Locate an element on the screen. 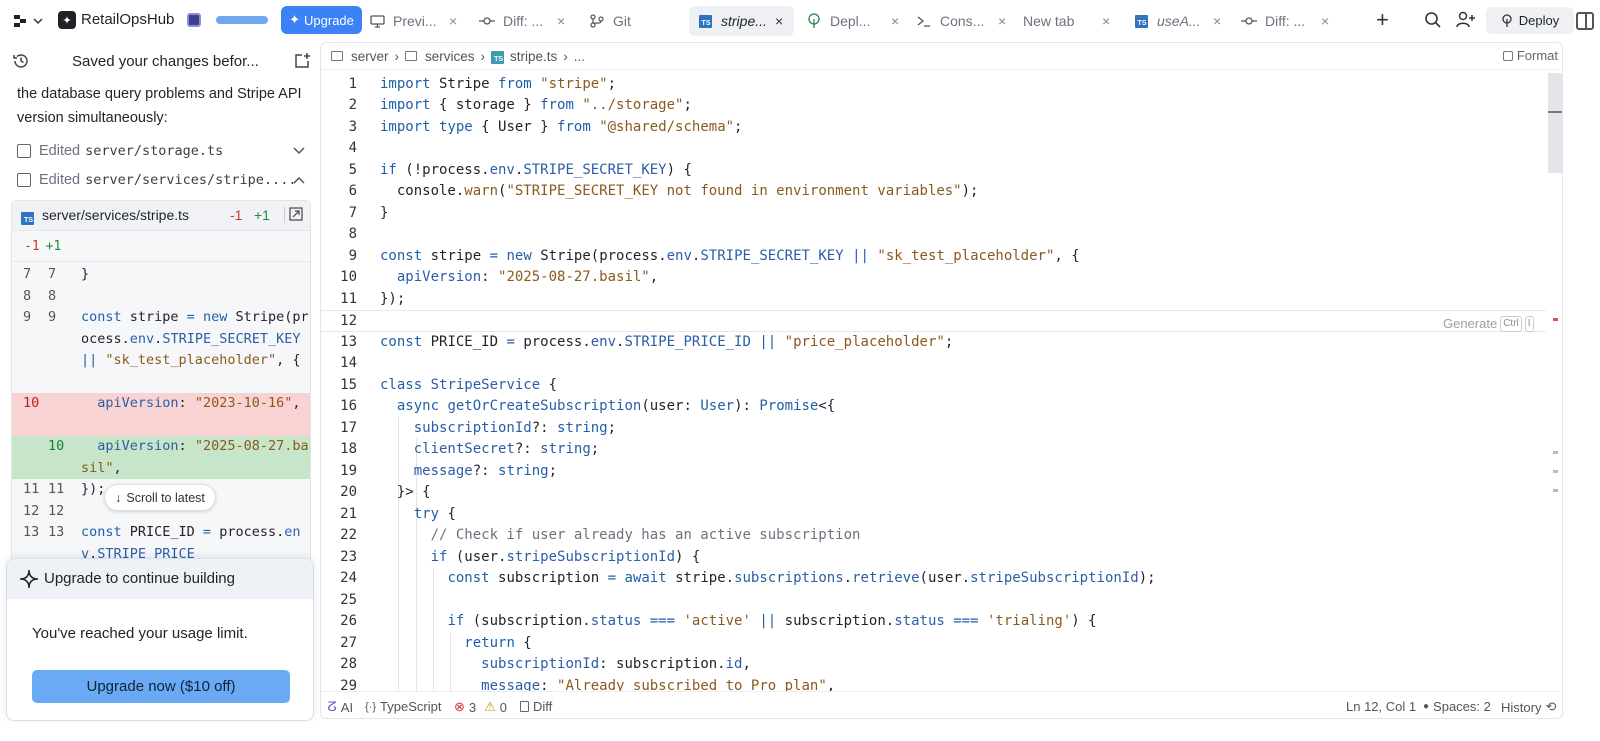 The image size is (1600, 741). ai-label: AI is located at coordinates (347, 707).